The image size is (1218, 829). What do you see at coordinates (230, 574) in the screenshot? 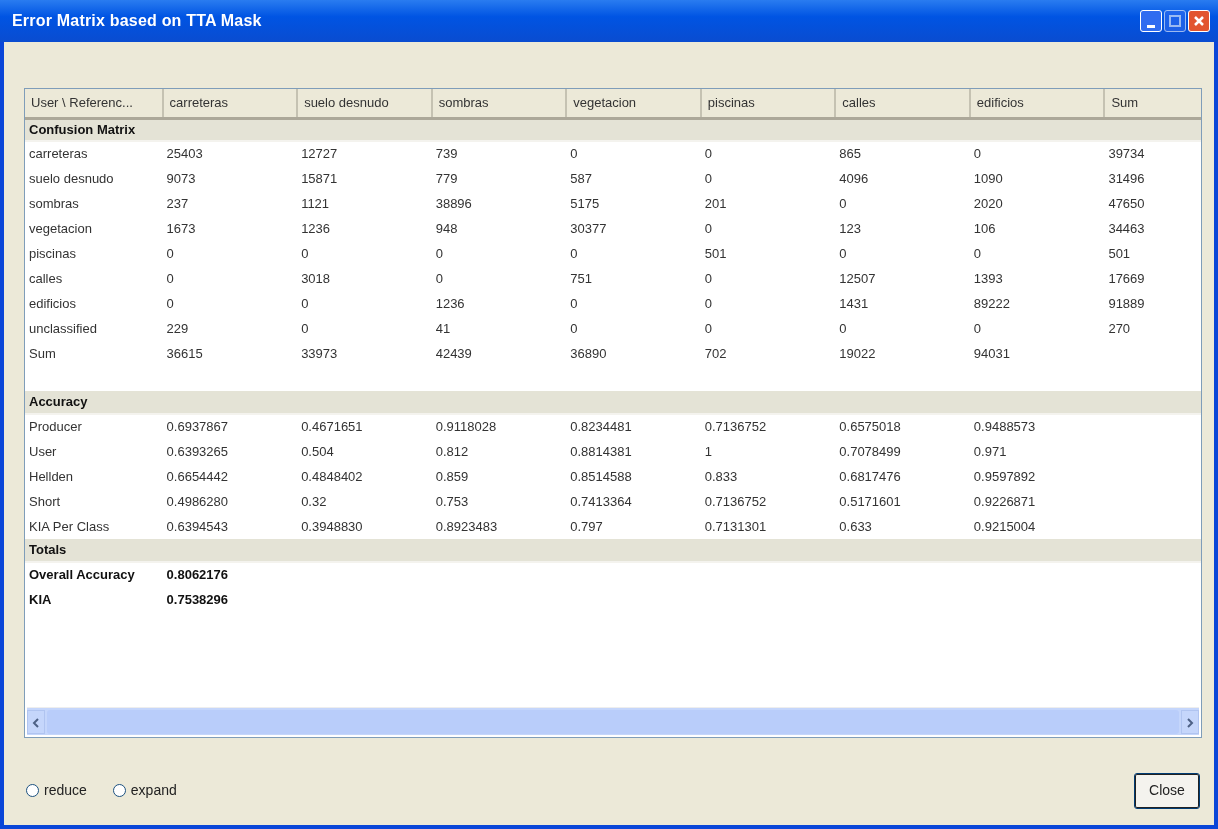
I see `table-cell: 0.8062176` at bounding box center [230, 574].